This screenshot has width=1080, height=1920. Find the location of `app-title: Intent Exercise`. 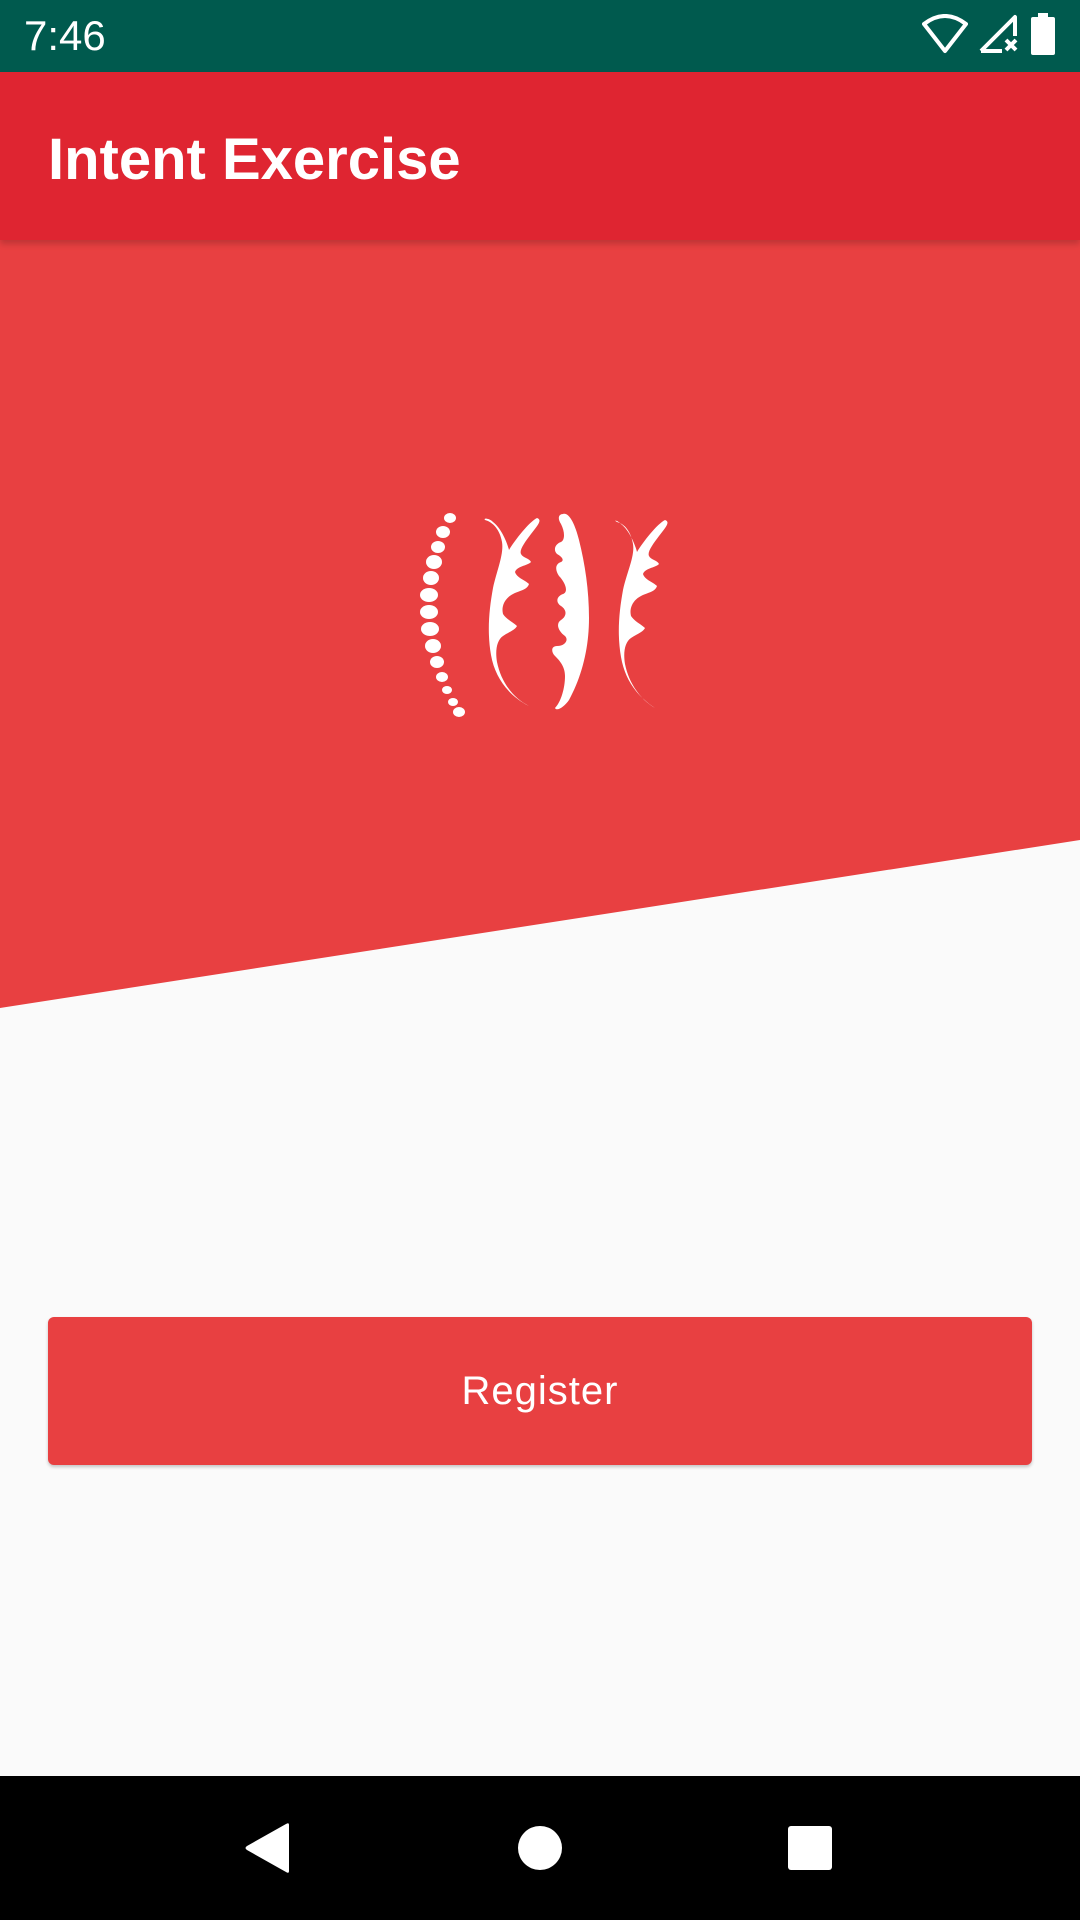

app-title: Intent Exercise is located at coordinates (254, 159).